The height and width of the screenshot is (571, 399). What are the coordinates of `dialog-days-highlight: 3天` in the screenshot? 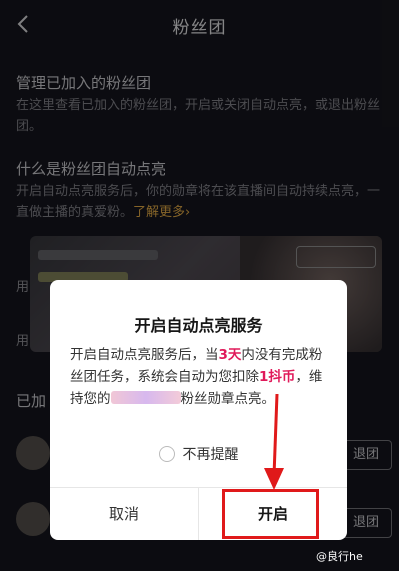 It's located at (230, 355).